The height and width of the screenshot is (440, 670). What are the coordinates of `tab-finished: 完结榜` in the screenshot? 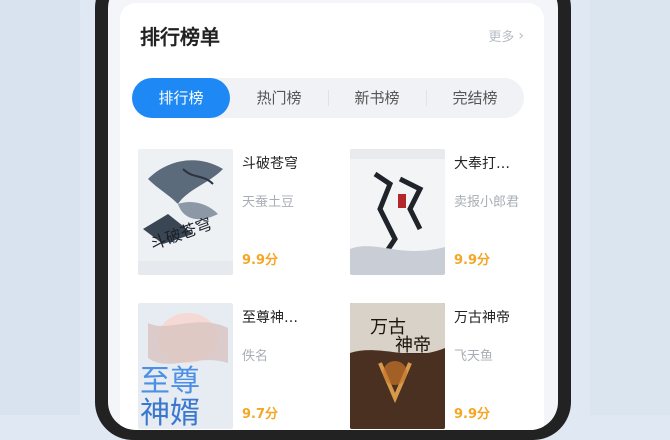 It's located at (475, 98).